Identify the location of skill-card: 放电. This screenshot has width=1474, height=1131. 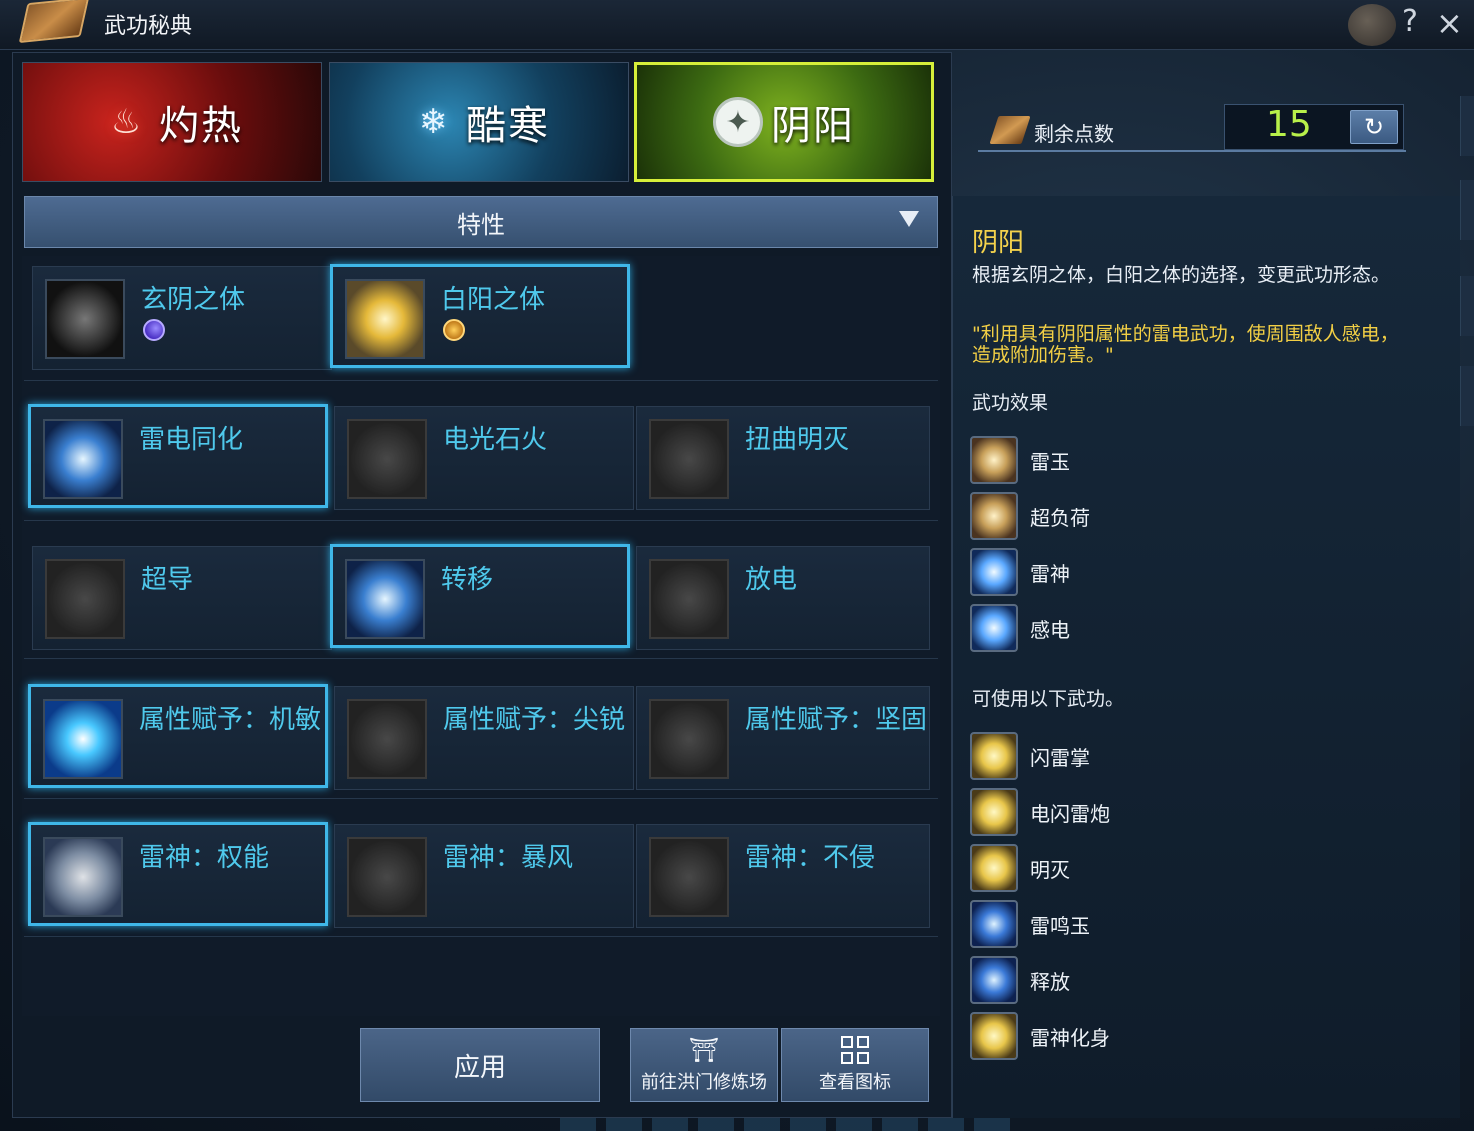
(783, 598).